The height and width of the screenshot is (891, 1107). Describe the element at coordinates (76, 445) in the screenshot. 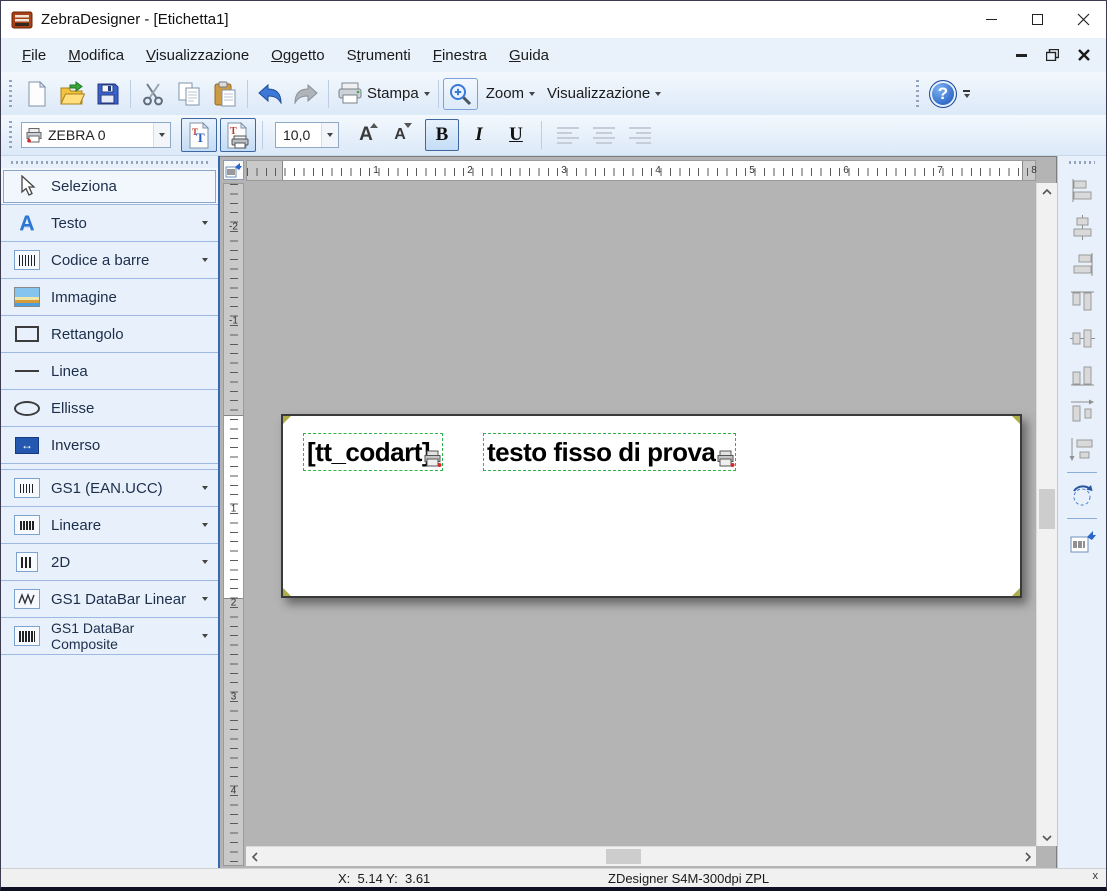

I see `tool-label: Inverso` at that location.